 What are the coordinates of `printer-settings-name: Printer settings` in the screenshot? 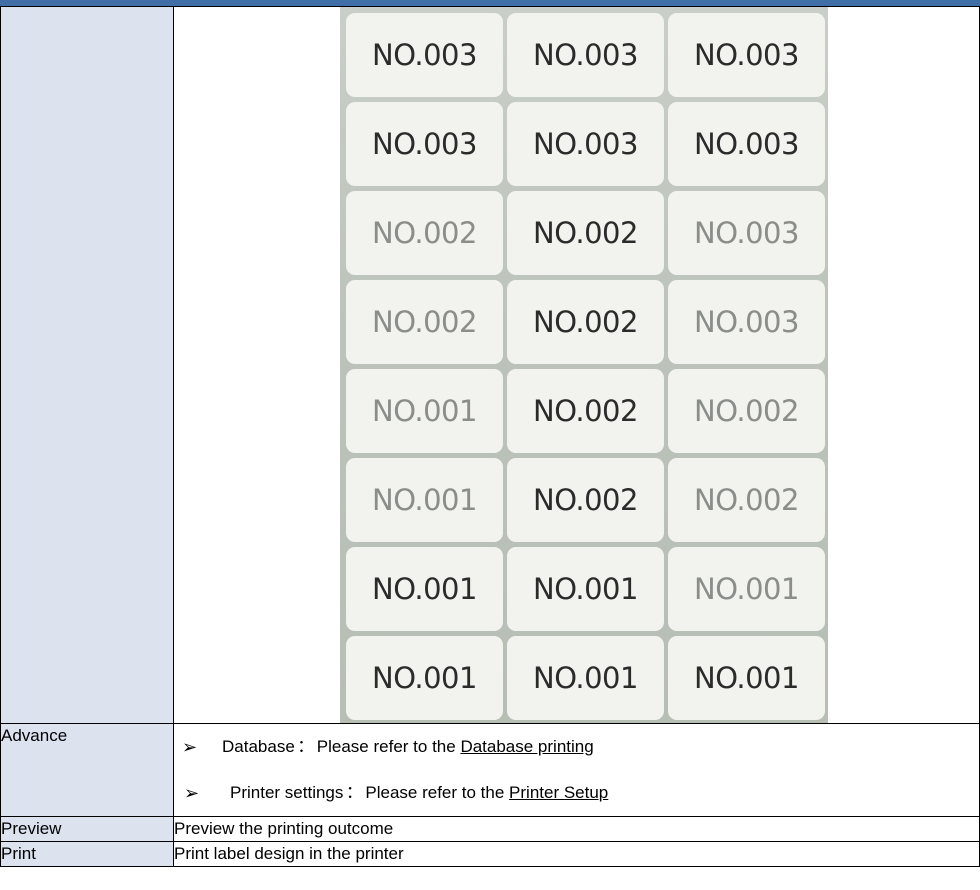 It's located at (287, 792).